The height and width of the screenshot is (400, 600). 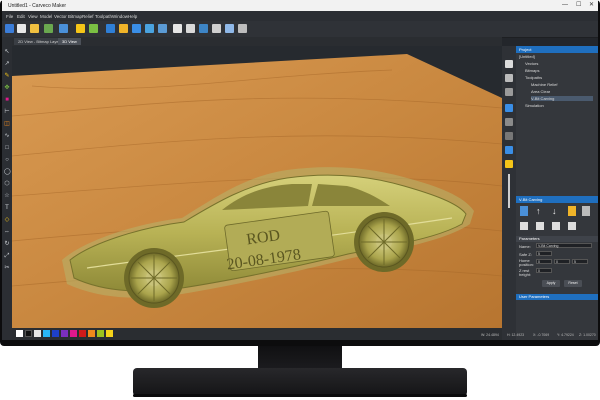 I want to click on mirror-icon: ⇔, so click(x=7, y=232).